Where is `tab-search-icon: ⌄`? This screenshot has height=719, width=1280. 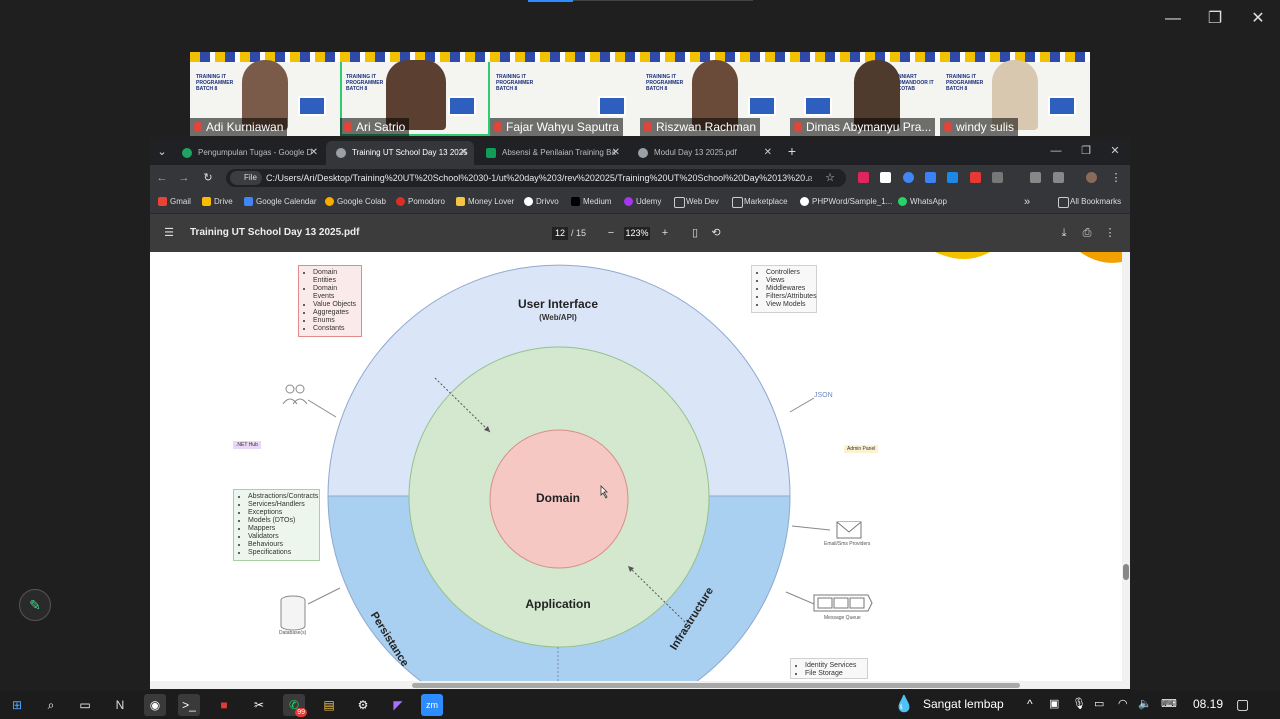
tab-search-icon: ⌄ is located at coordinates (162, 152).